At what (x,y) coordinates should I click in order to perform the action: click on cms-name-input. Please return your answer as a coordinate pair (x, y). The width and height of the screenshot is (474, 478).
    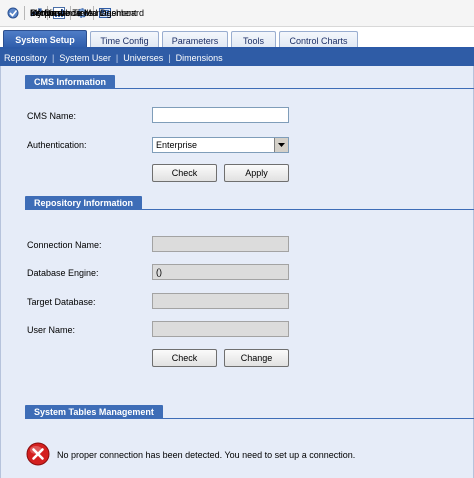
    Looking at the image, I should click on (220, 115).